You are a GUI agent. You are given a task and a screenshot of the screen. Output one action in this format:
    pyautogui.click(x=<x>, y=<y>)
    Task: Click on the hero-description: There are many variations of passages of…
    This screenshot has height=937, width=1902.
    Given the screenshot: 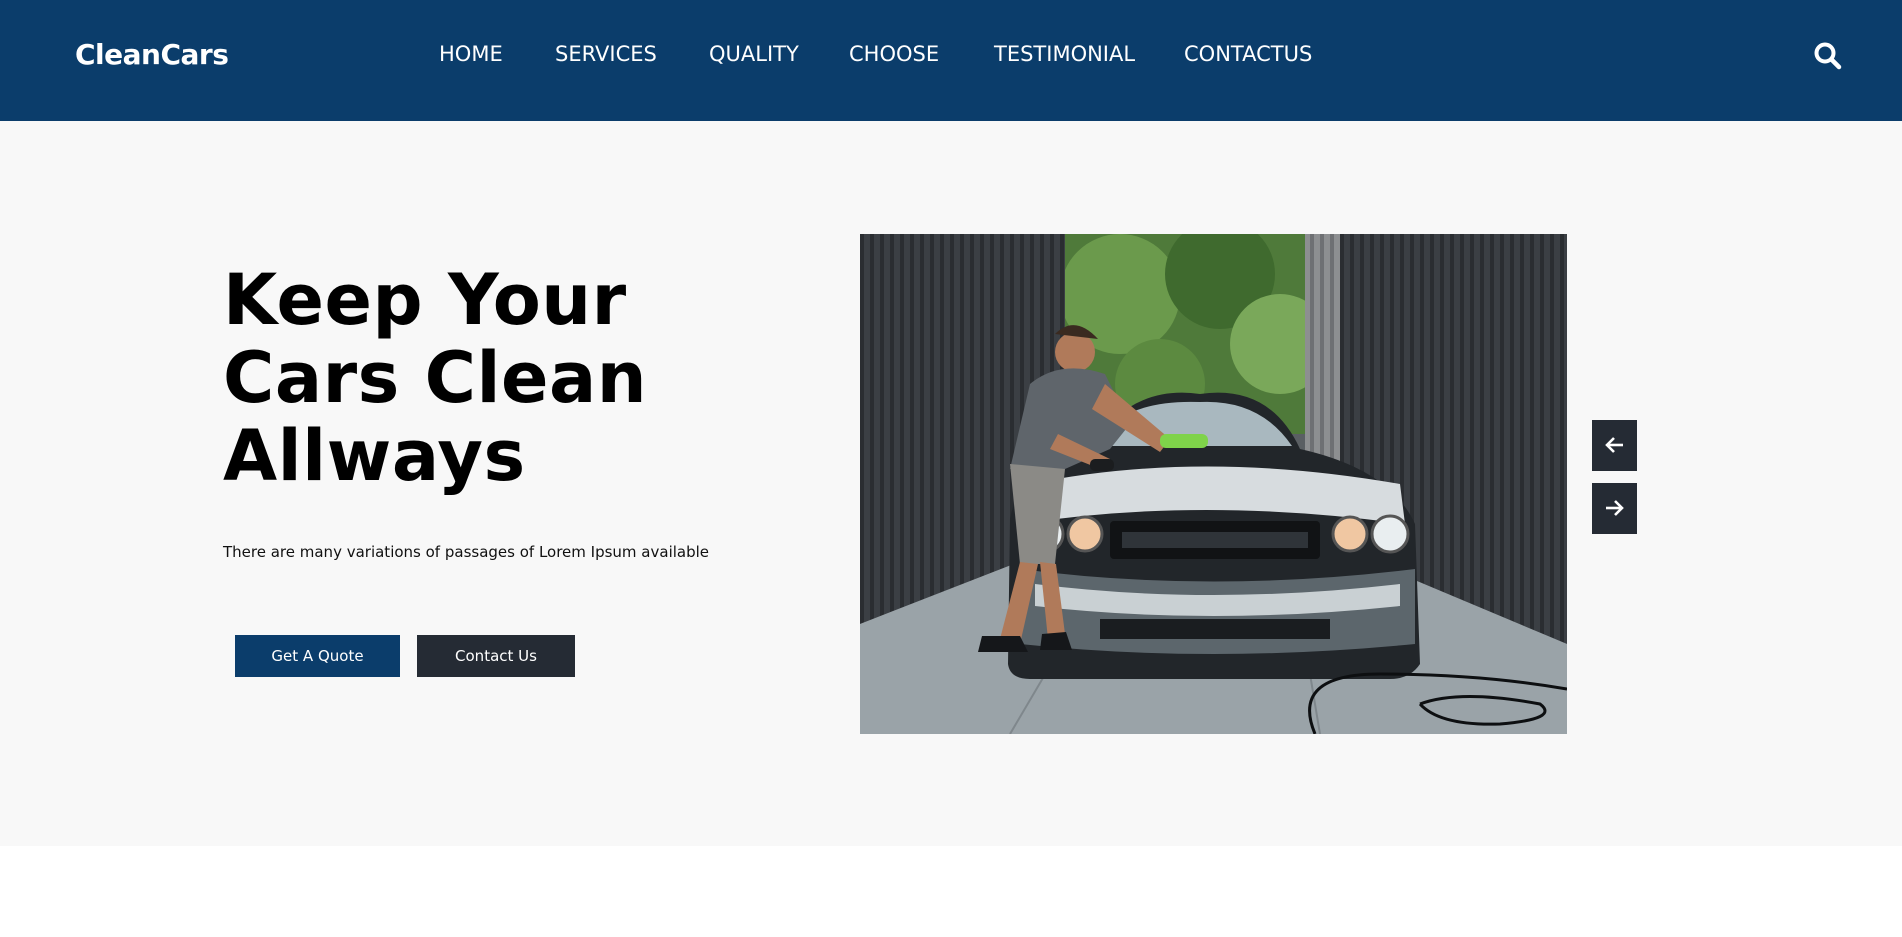 What is the action you would take?
    pyautogui.click(x=466, y=552)
    